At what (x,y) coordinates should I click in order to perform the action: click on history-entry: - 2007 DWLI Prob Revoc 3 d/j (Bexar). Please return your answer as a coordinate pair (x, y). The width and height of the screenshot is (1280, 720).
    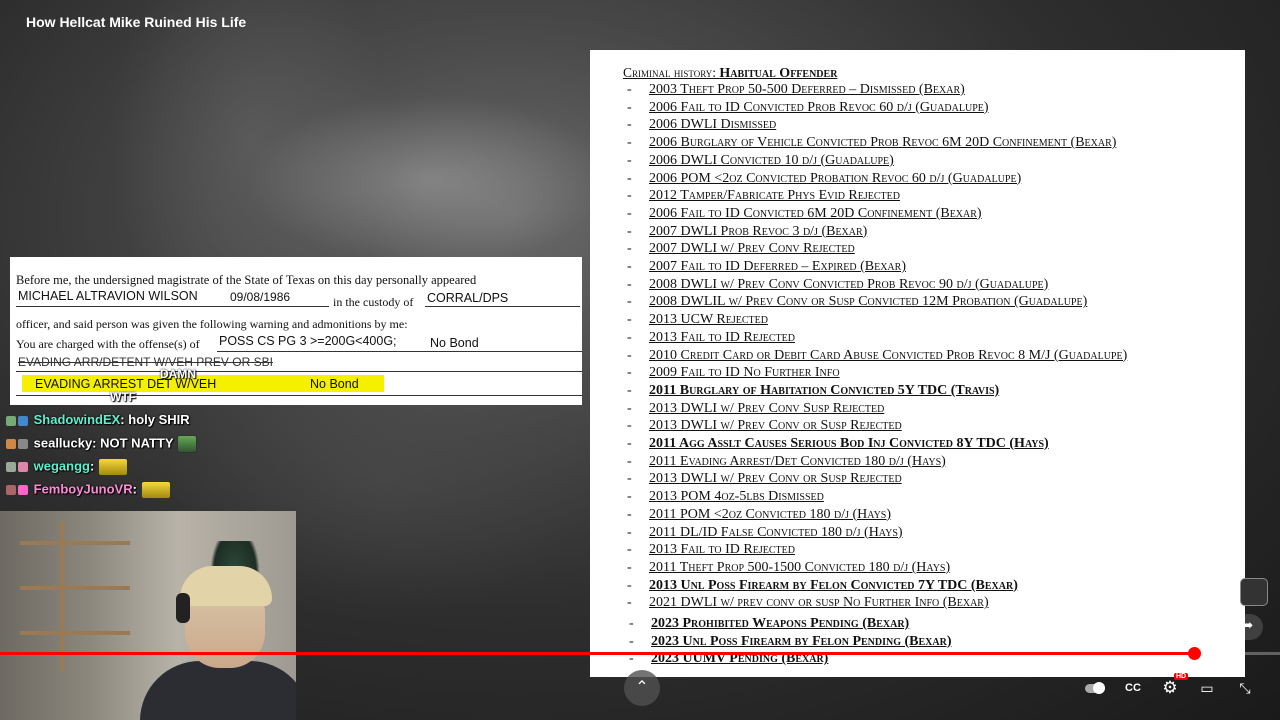
    Looking at the image, I should click on (747, 232).